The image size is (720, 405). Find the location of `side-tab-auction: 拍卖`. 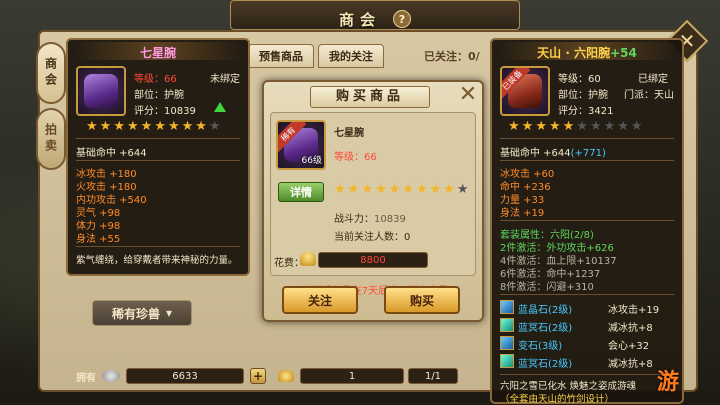

side-tab-auction: 拍卖 is located at coordinates (51, 139).